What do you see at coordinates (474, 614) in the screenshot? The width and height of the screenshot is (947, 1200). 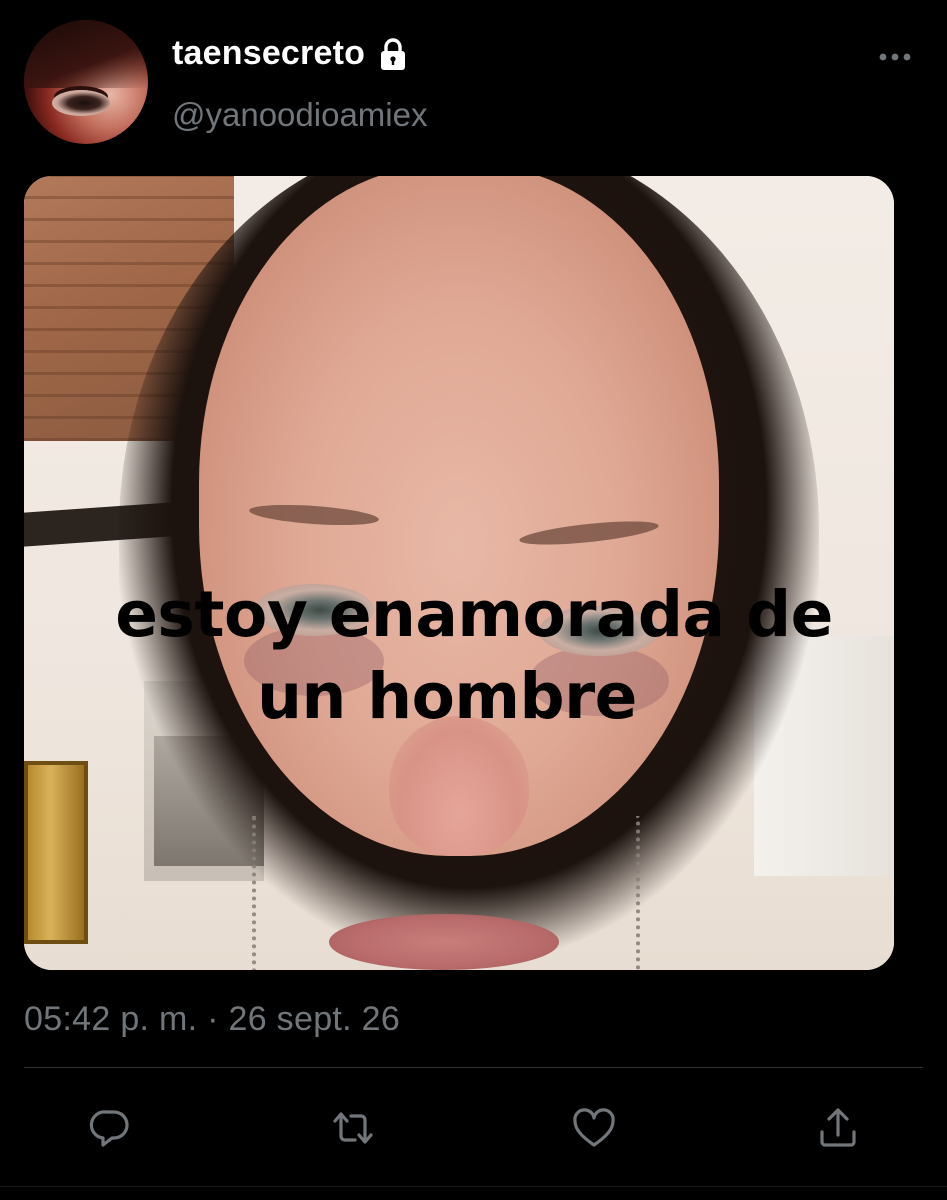 I see `meme-caption-line1: estoy enamorada de` at bounding box center [474, 614].